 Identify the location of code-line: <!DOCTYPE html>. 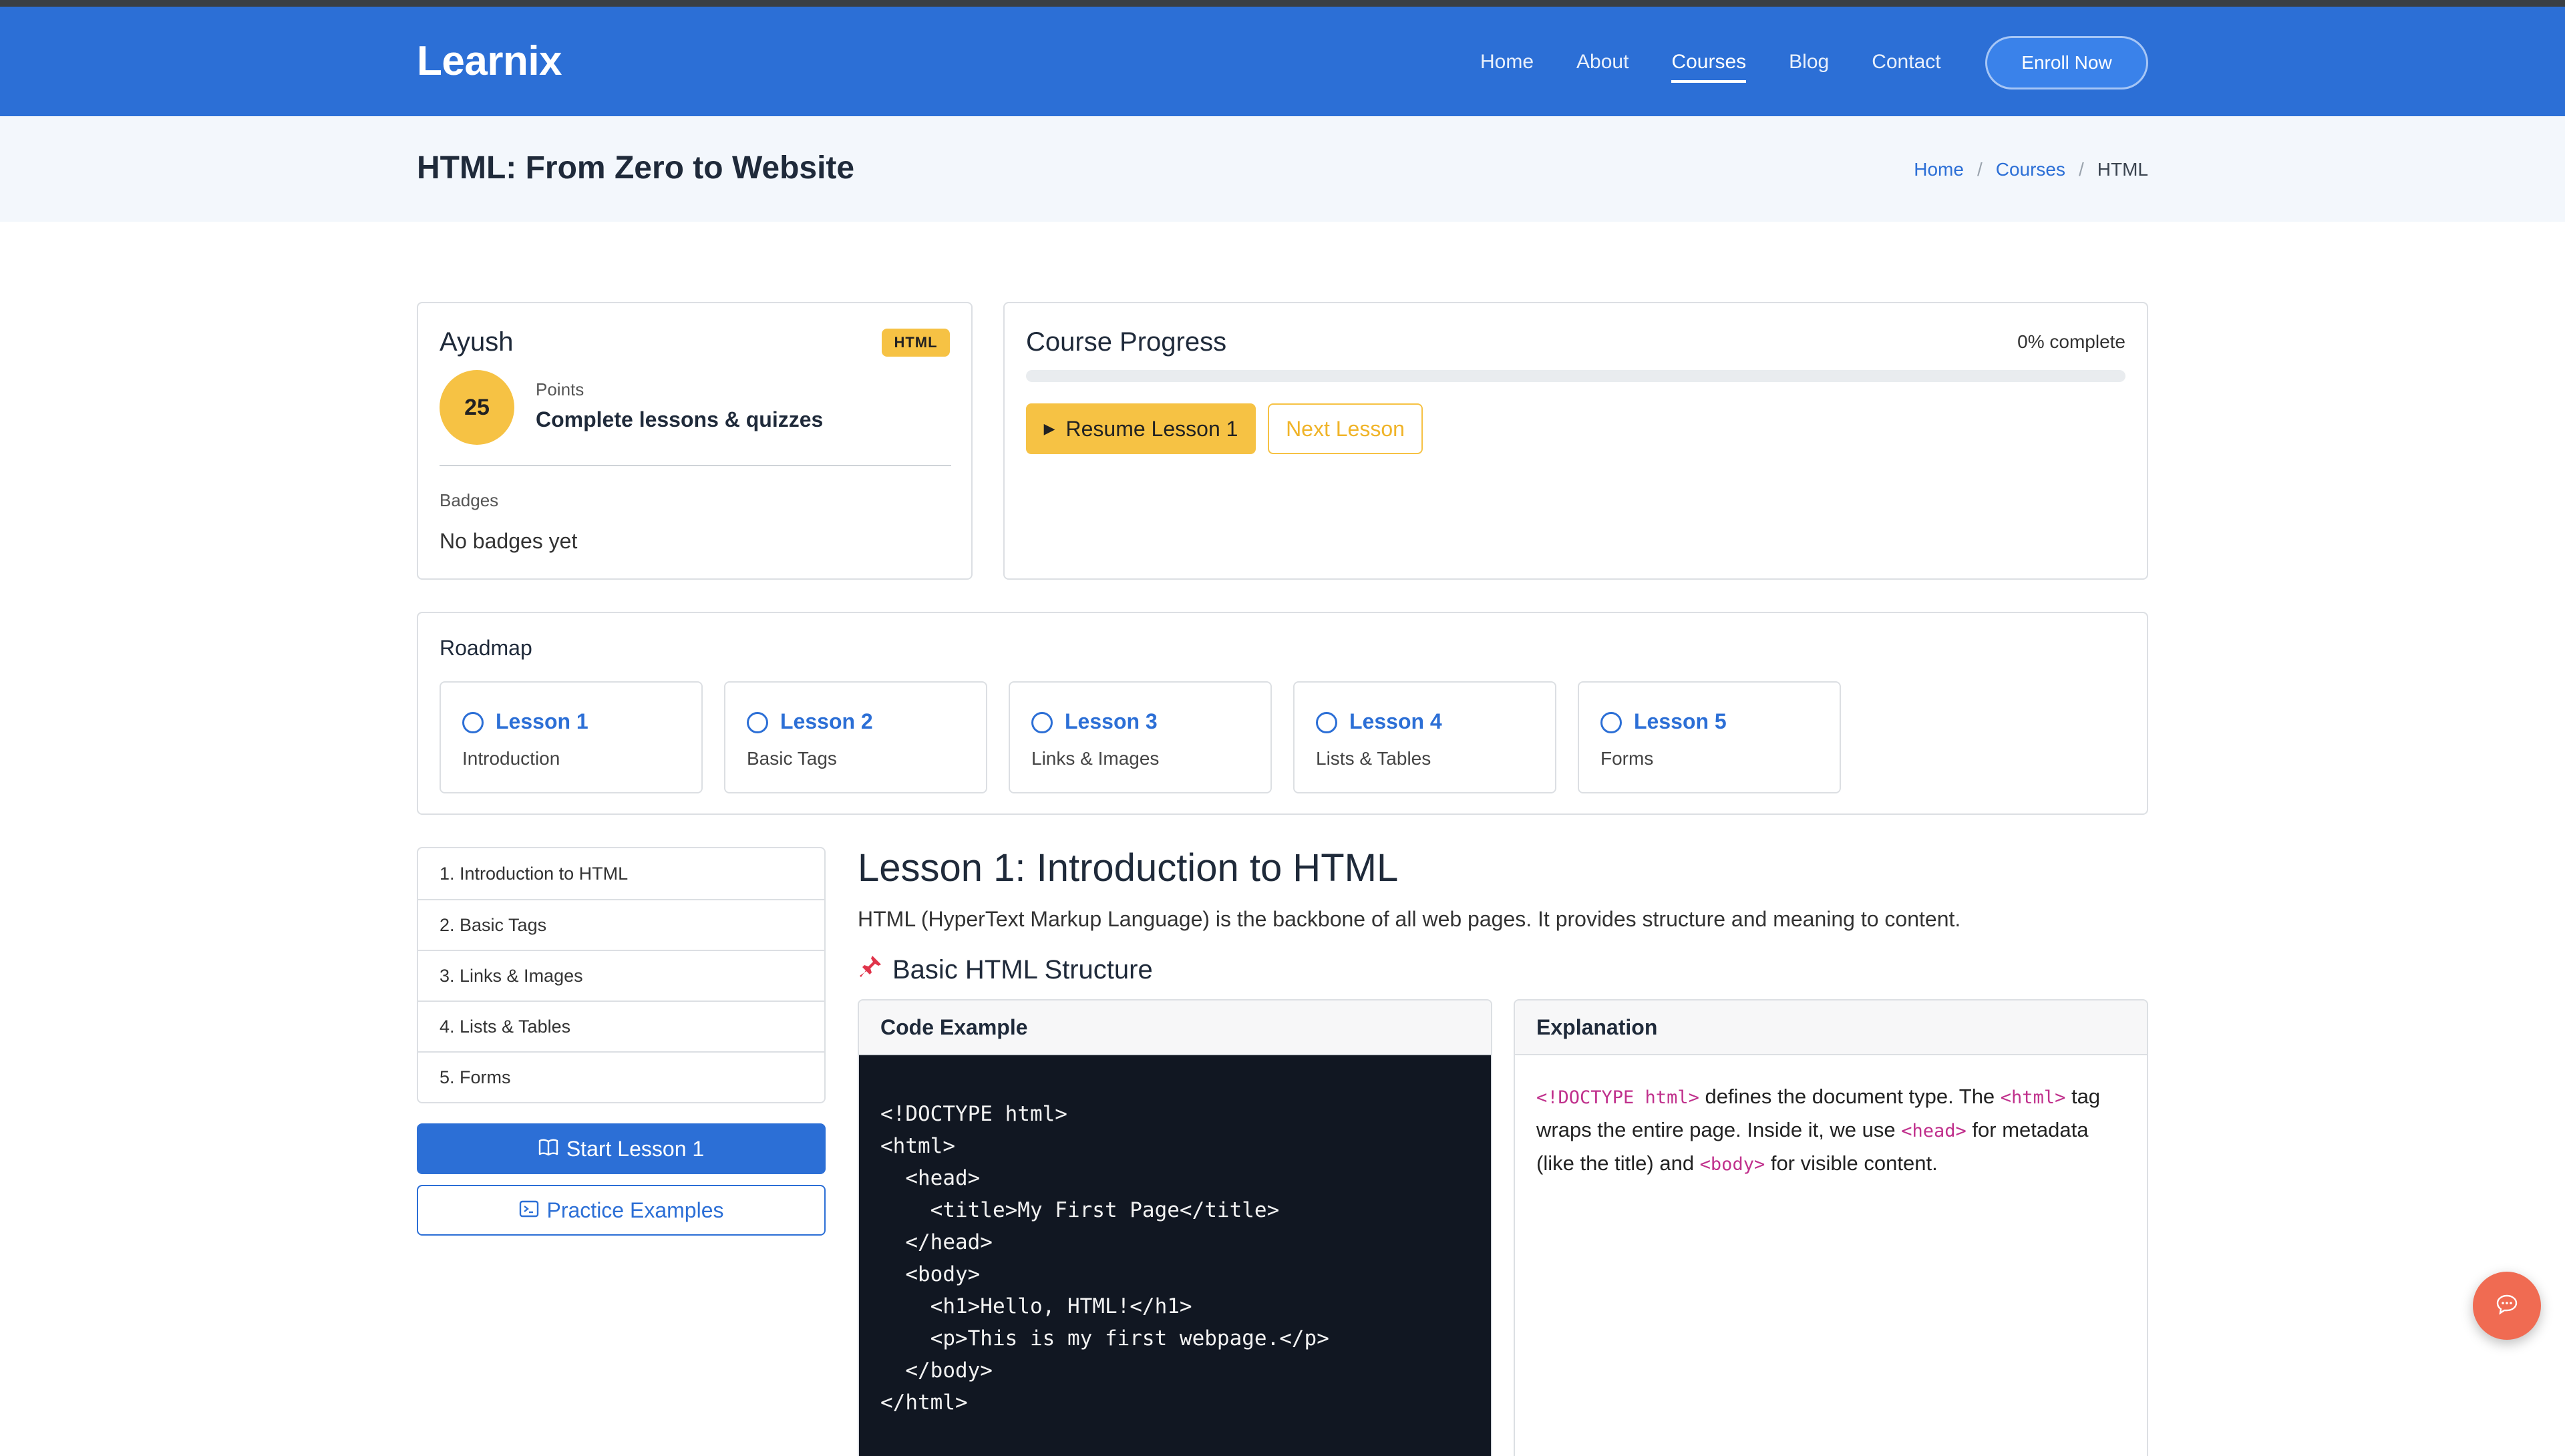
(973, 1114).